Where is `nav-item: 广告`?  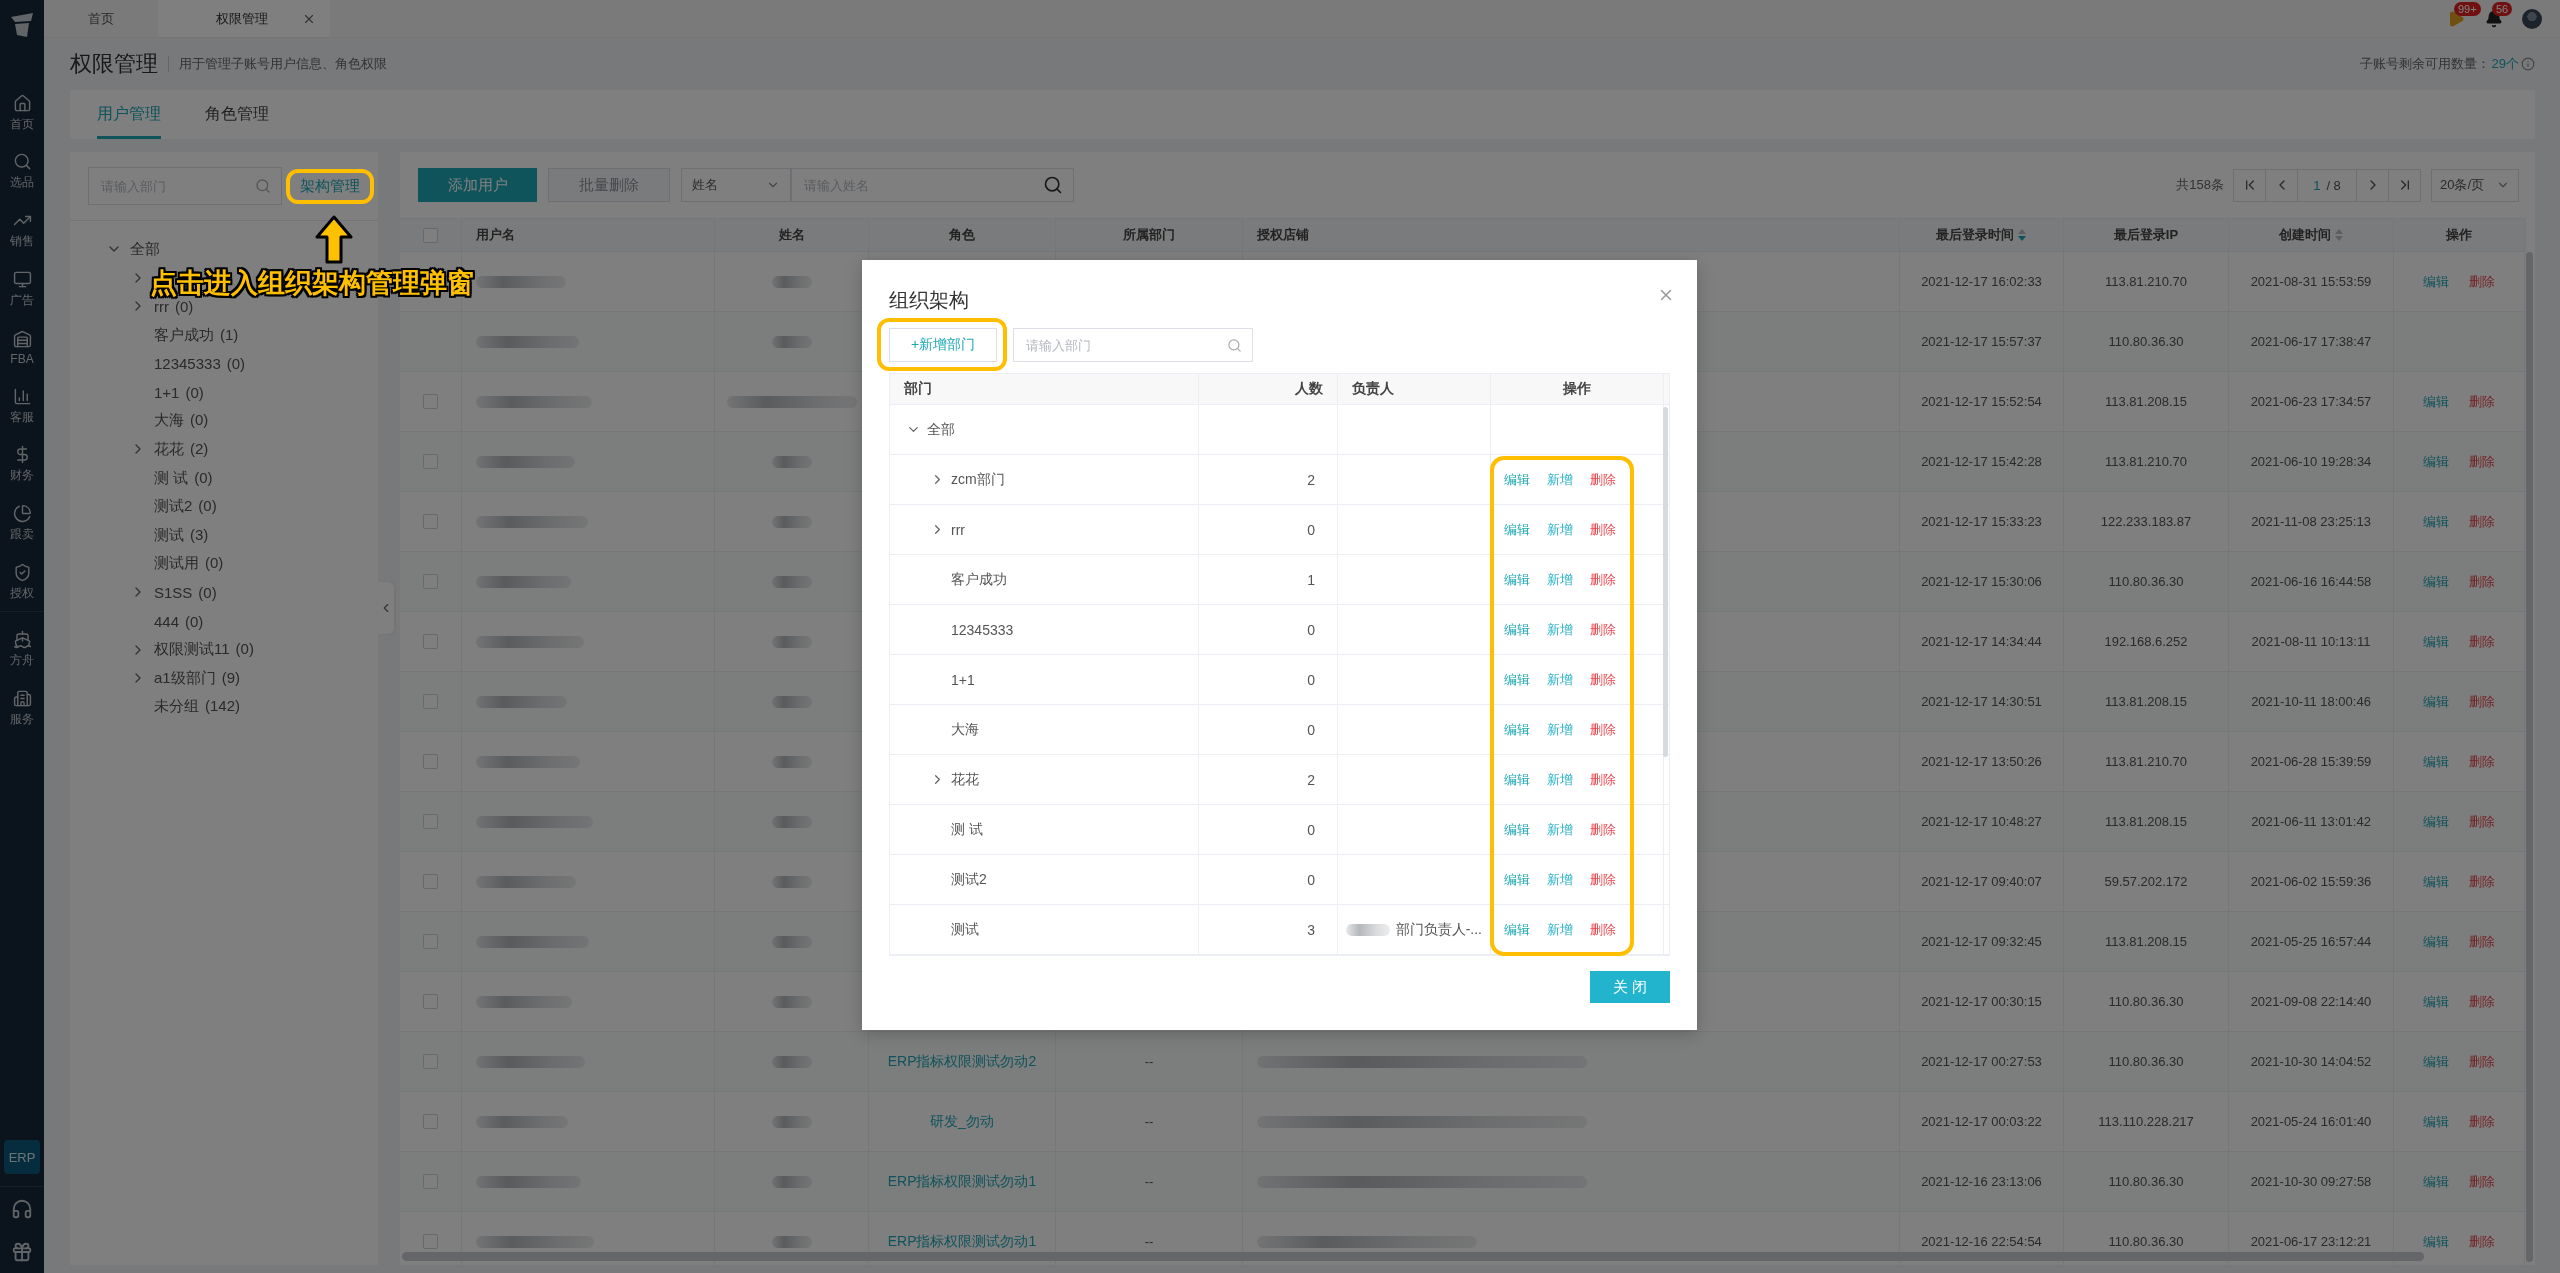 nav-item: 广告 is located at coordinates (22, 289).